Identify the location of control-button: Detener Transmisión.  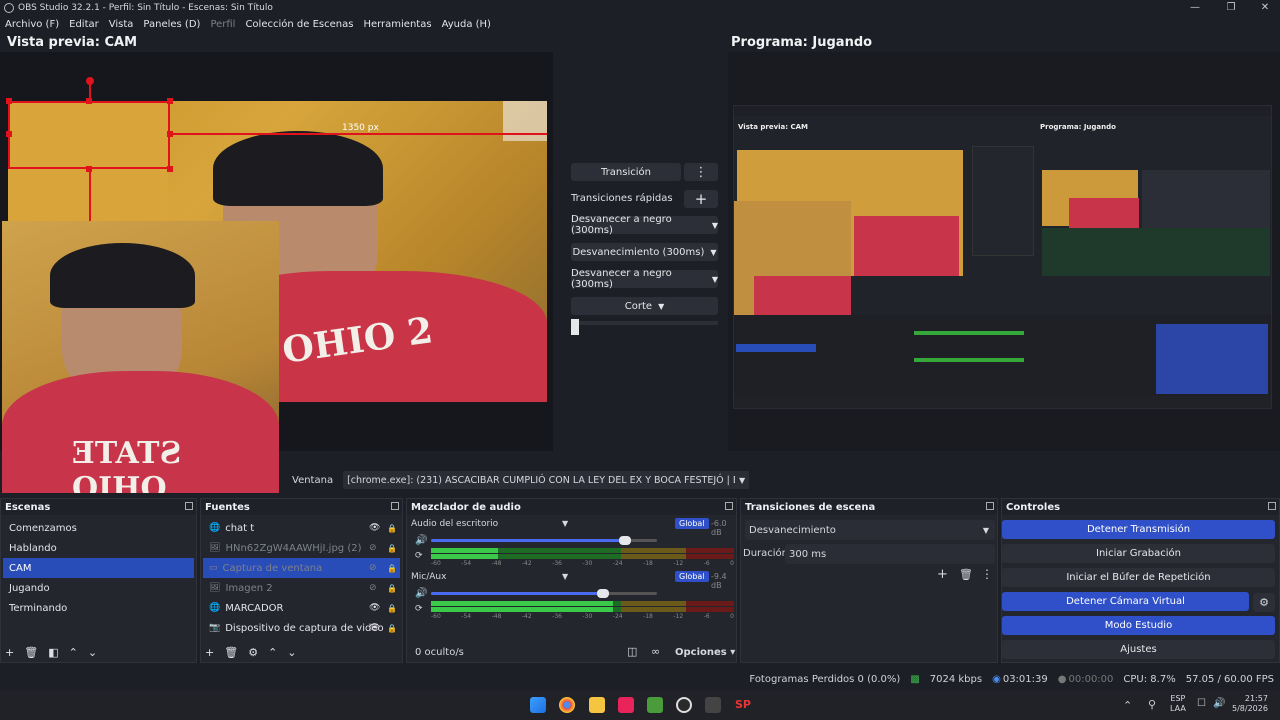
(1138, 529).